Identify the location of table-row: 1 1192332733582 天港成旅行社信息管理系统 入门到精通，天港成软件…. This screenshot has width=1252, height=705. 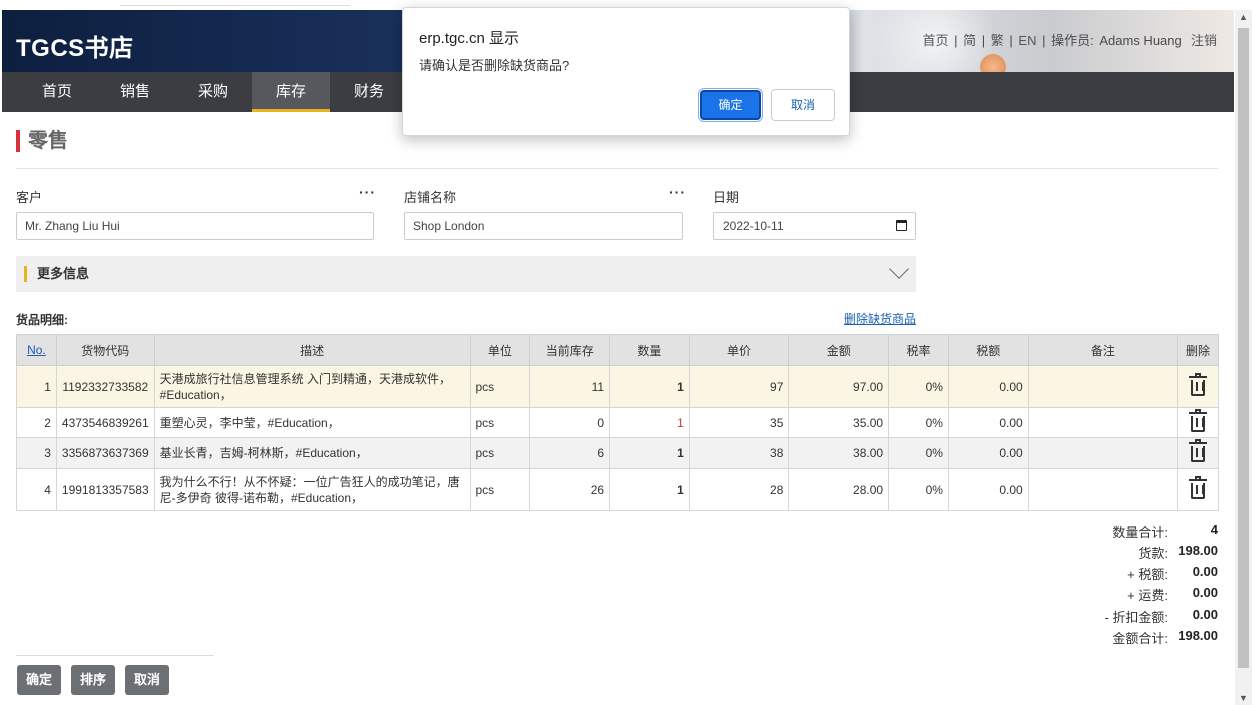
(617, 386).